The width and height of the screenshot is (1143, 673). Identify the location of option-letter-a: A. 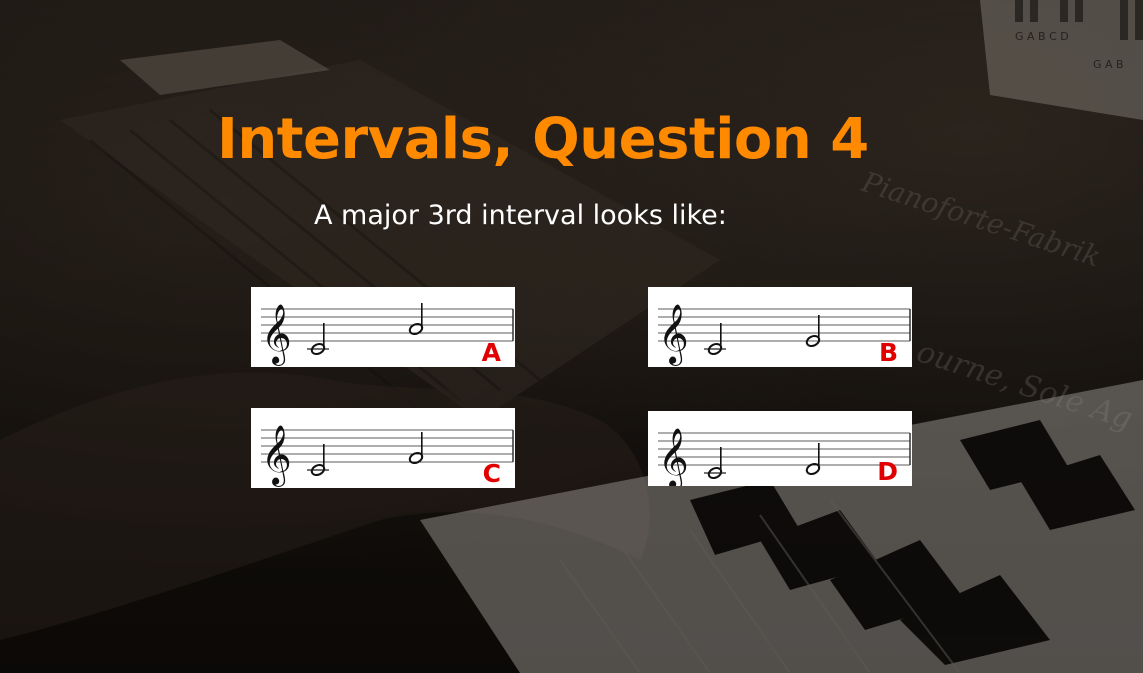
(491, 352).